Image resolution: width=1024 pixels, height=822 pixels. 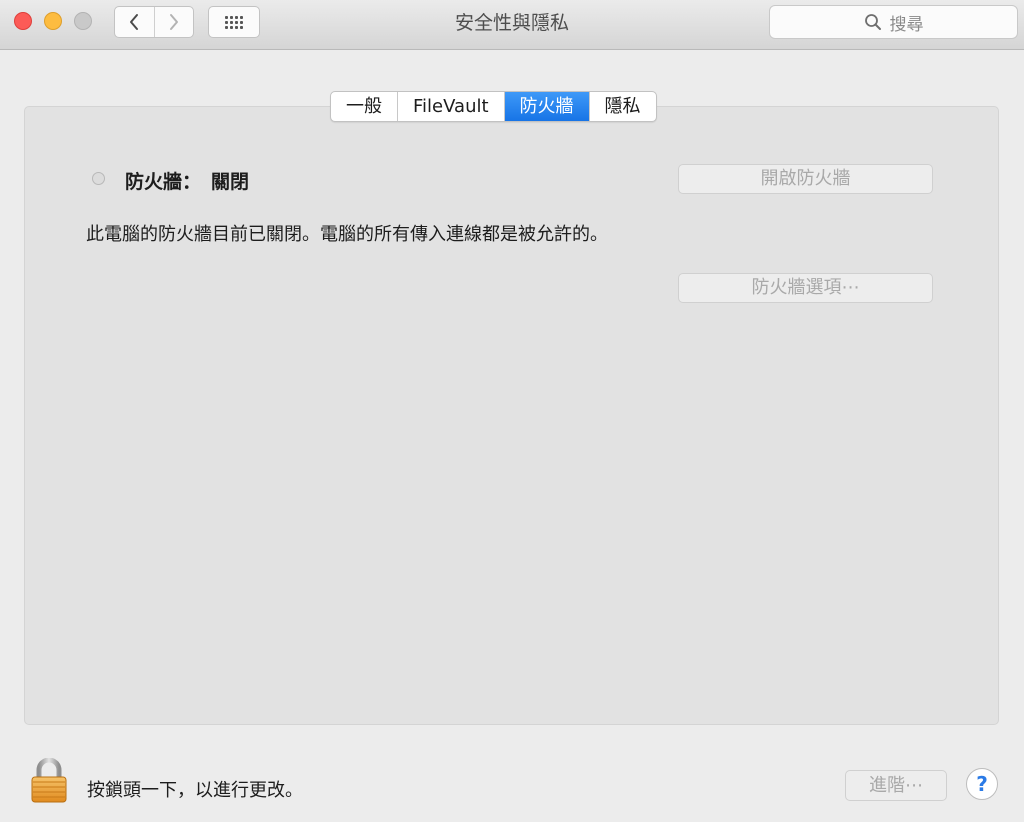 I want to click on lock-instruction: 按鎖頭一下，以進行更改。, so click(x=195, y=790).